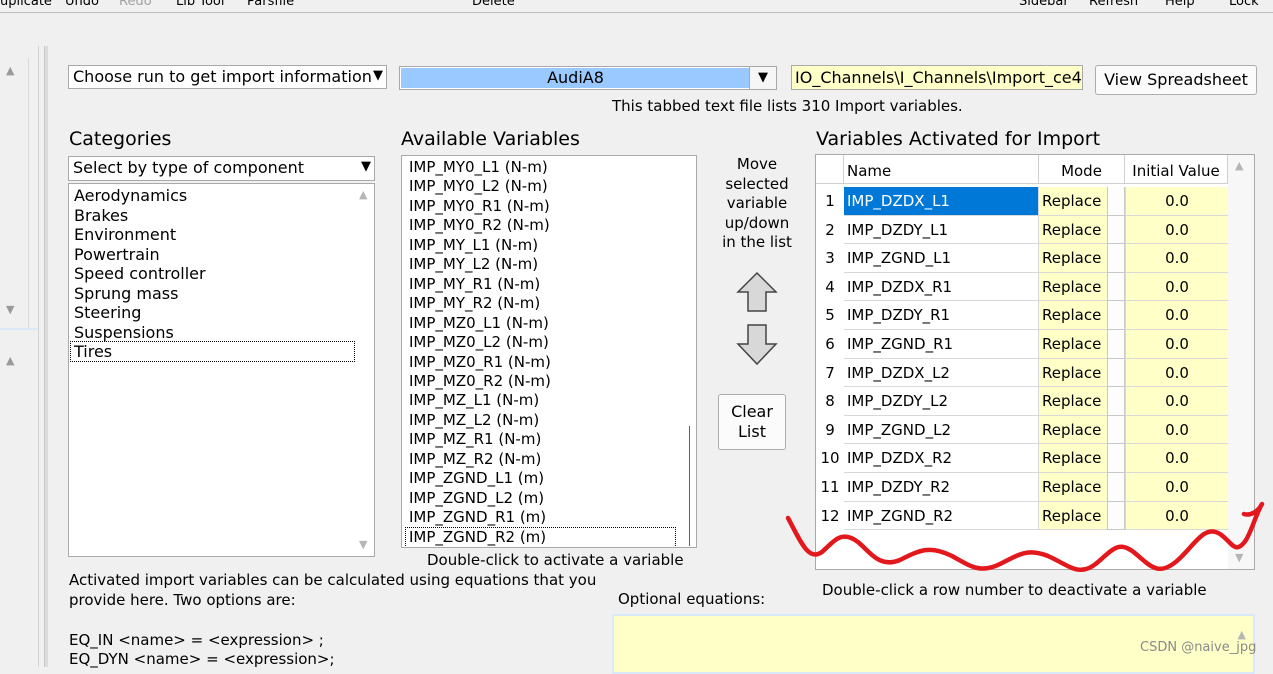 The image size is (1273, 674). Describe the element at coordinates (82, 4) in the screenshot. I see `undo-button: Undo` at that location.